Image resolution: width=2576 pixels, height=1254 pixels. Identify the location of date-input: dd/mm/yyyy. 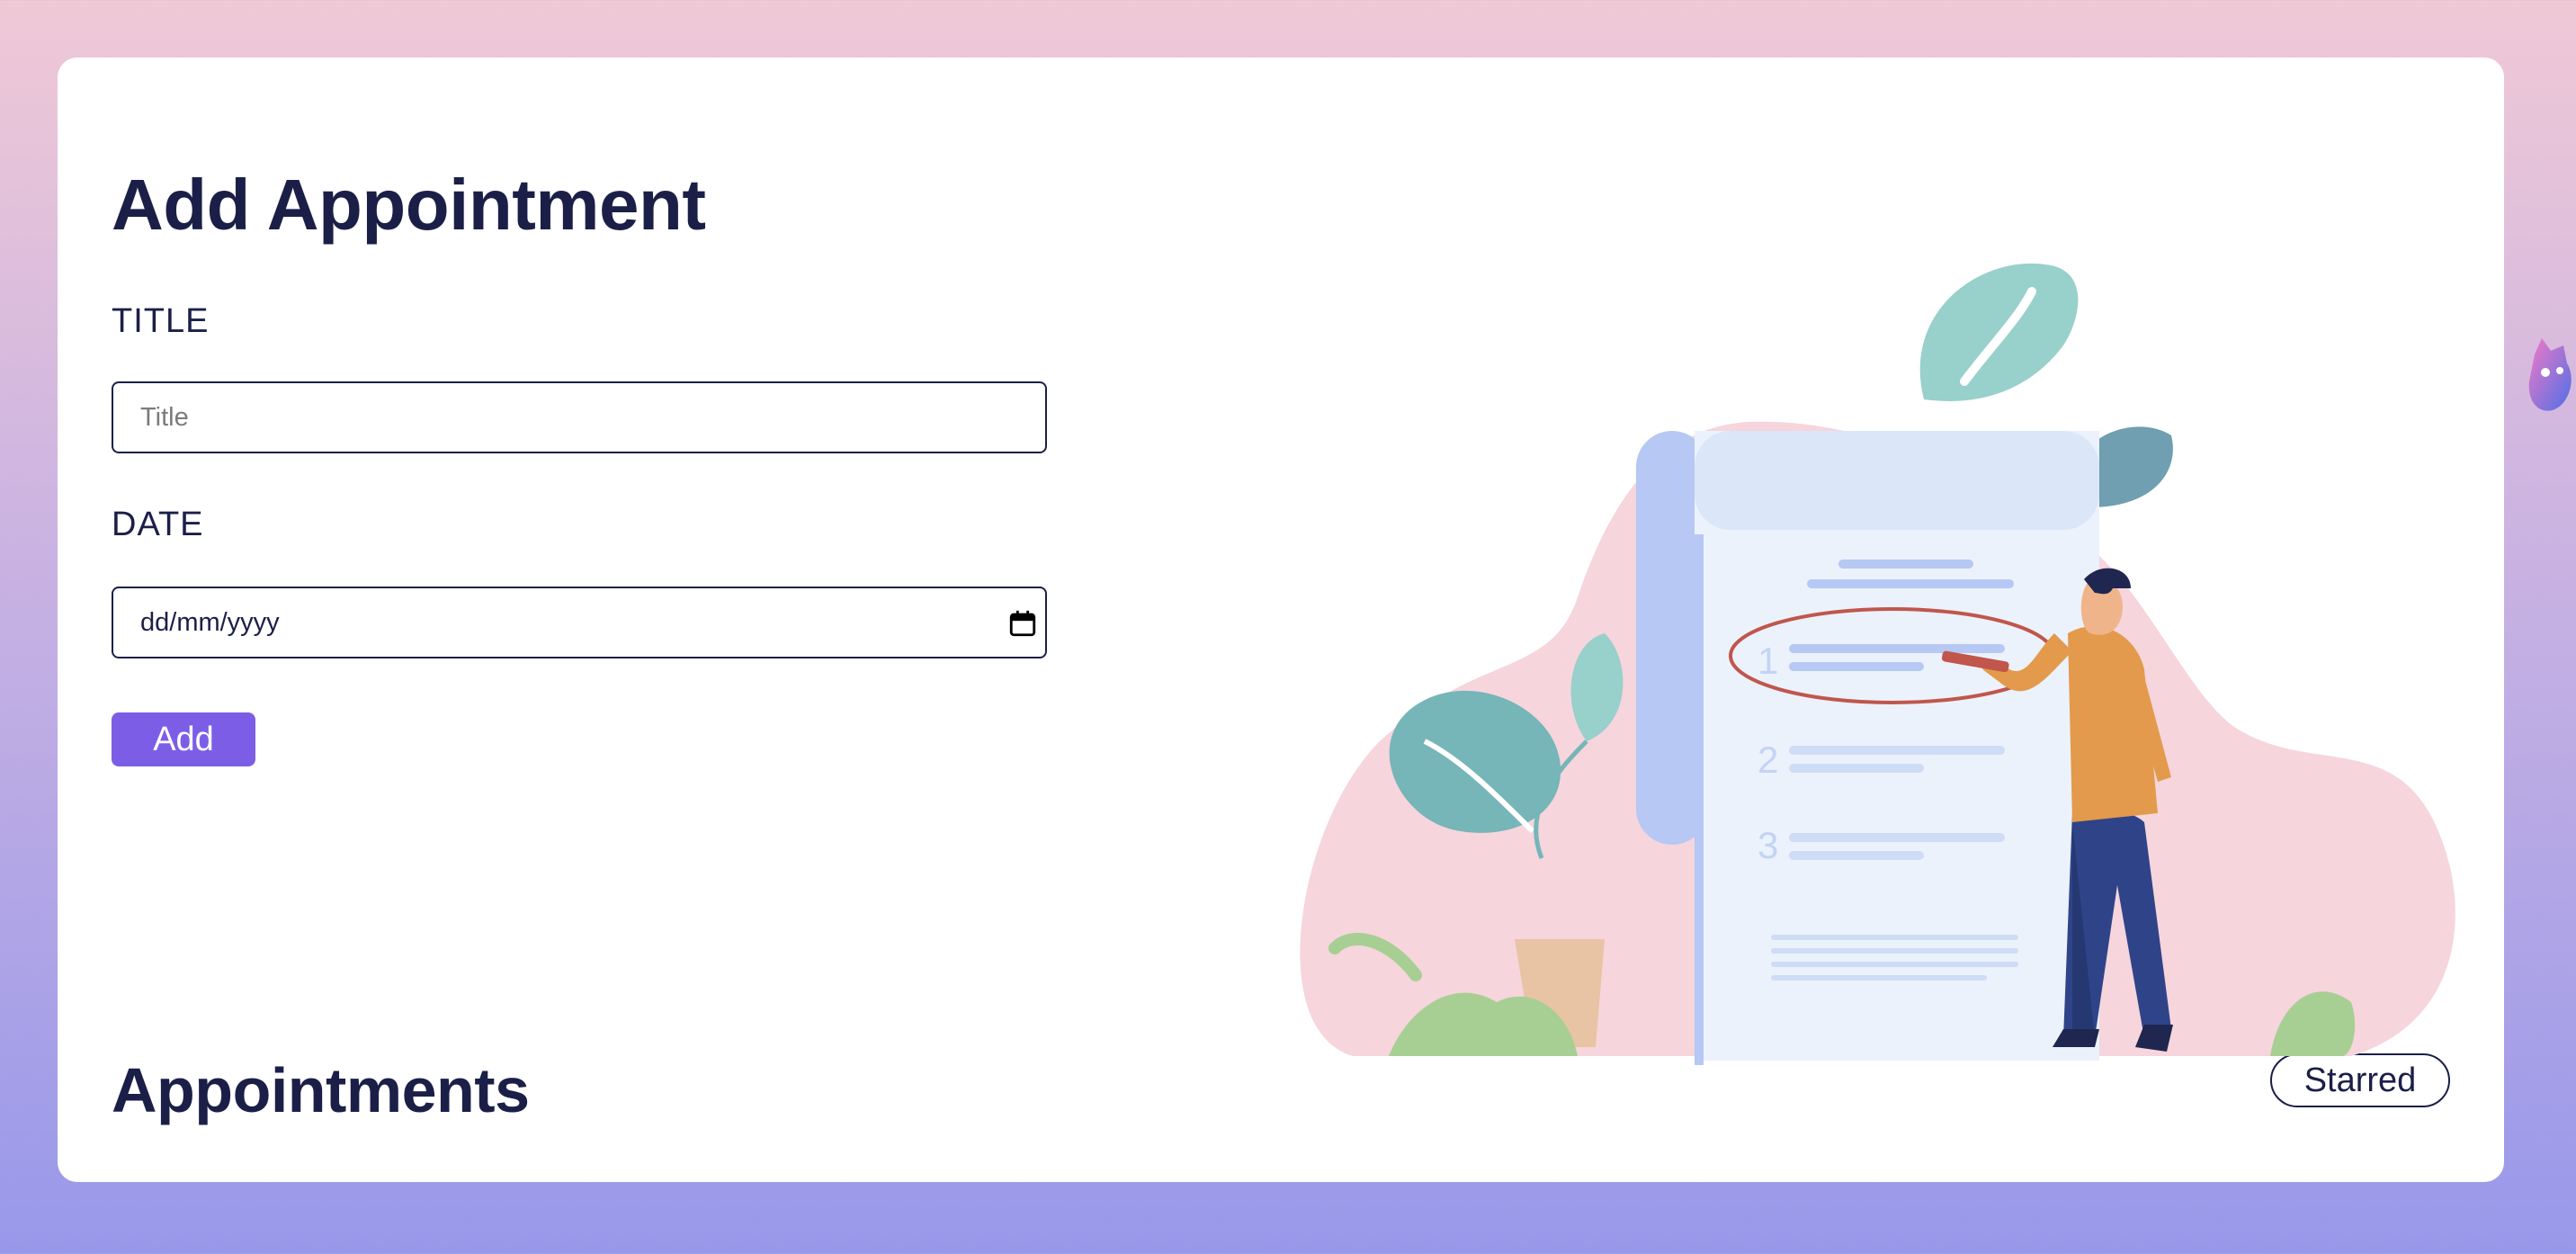
(579, 622).